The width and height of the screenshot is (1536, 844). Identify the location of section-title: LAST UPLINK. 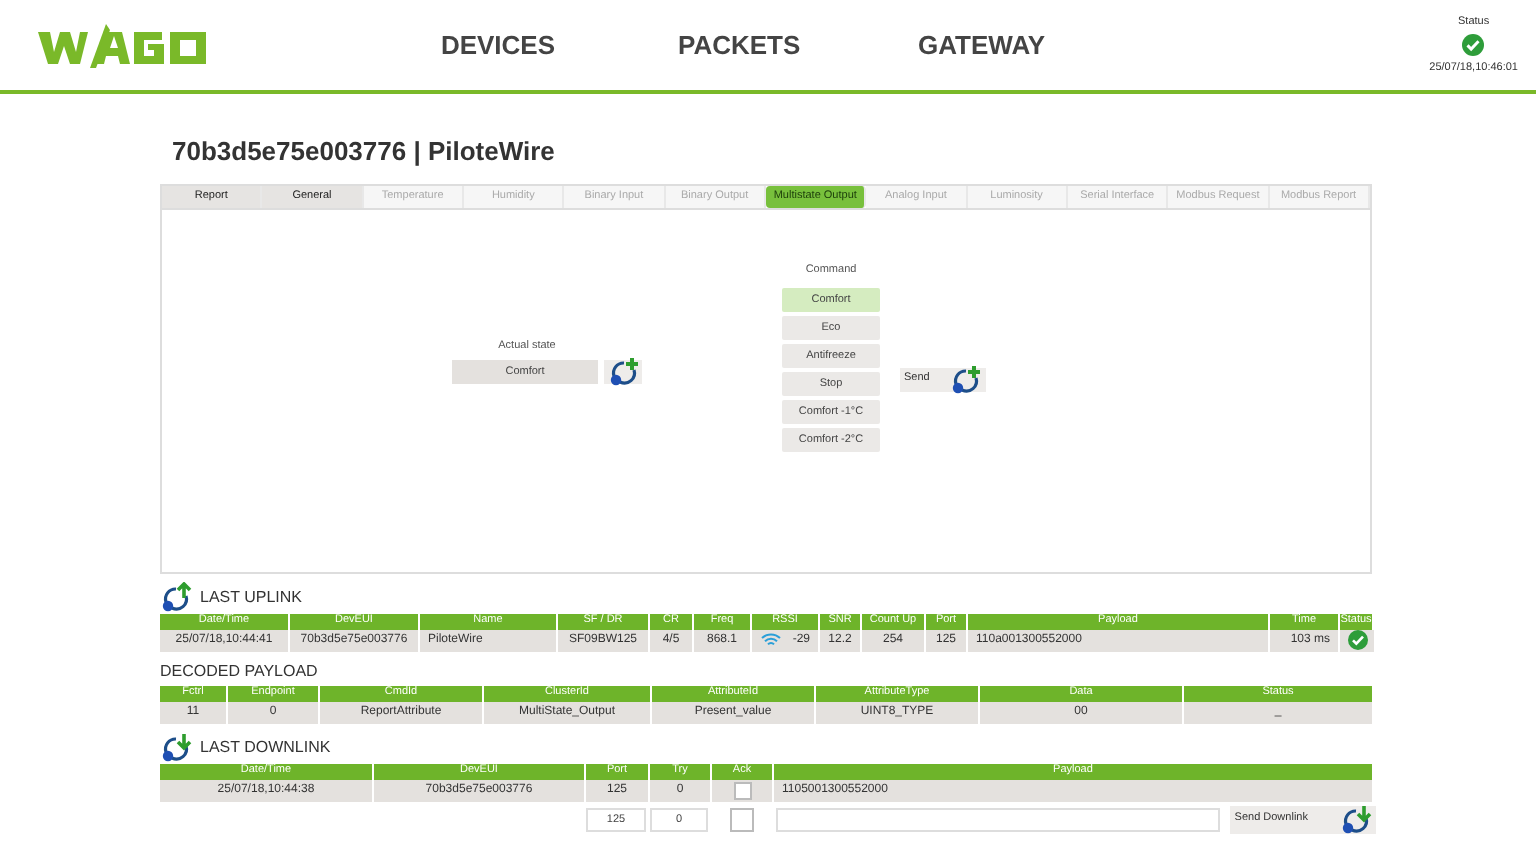
(251, 597).